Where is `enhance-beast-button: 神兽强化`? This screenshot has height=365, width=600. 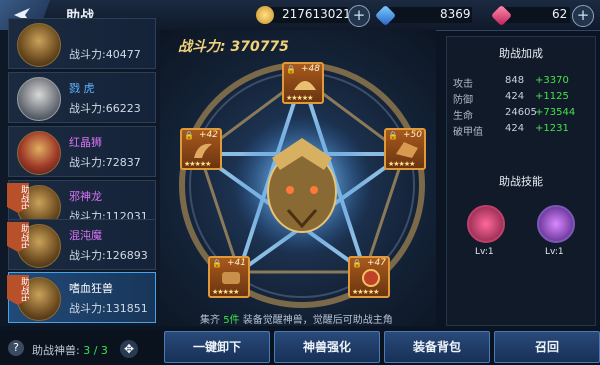 enhance-beast-button: 神兽强化 is located at coordinates (327, 347).